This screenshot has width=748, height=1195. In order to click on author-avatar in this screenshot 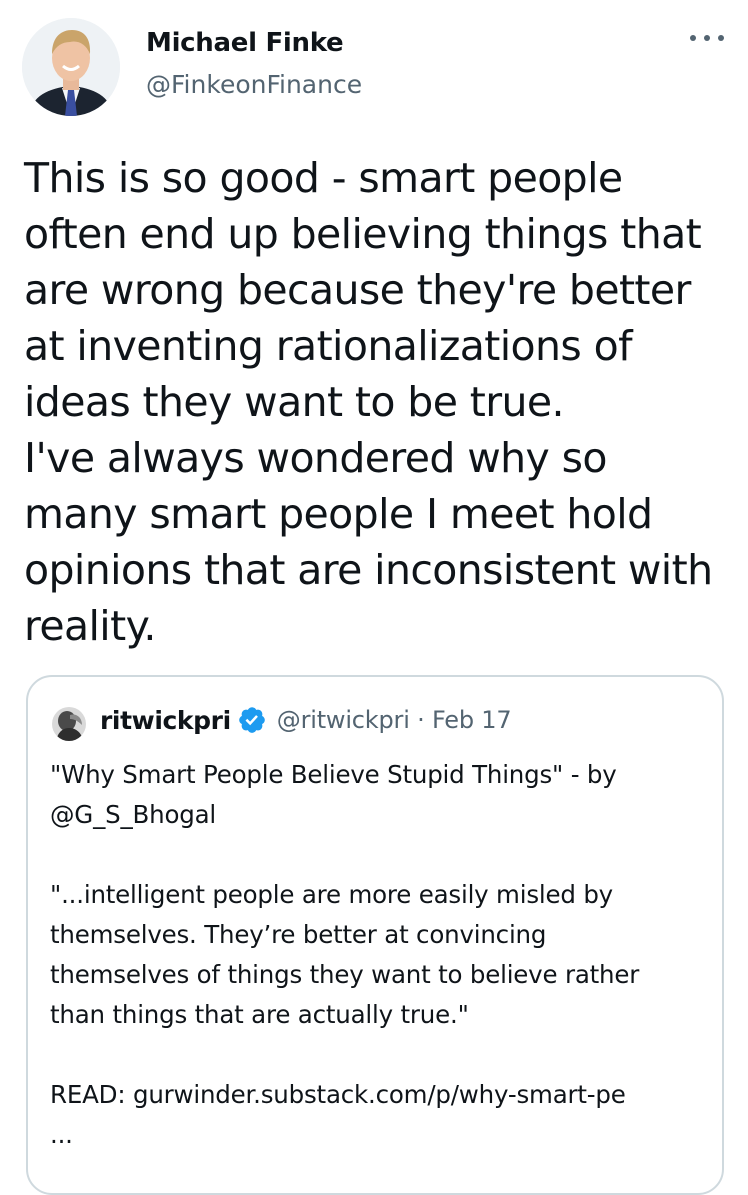, I will do `click(71, 67)`.